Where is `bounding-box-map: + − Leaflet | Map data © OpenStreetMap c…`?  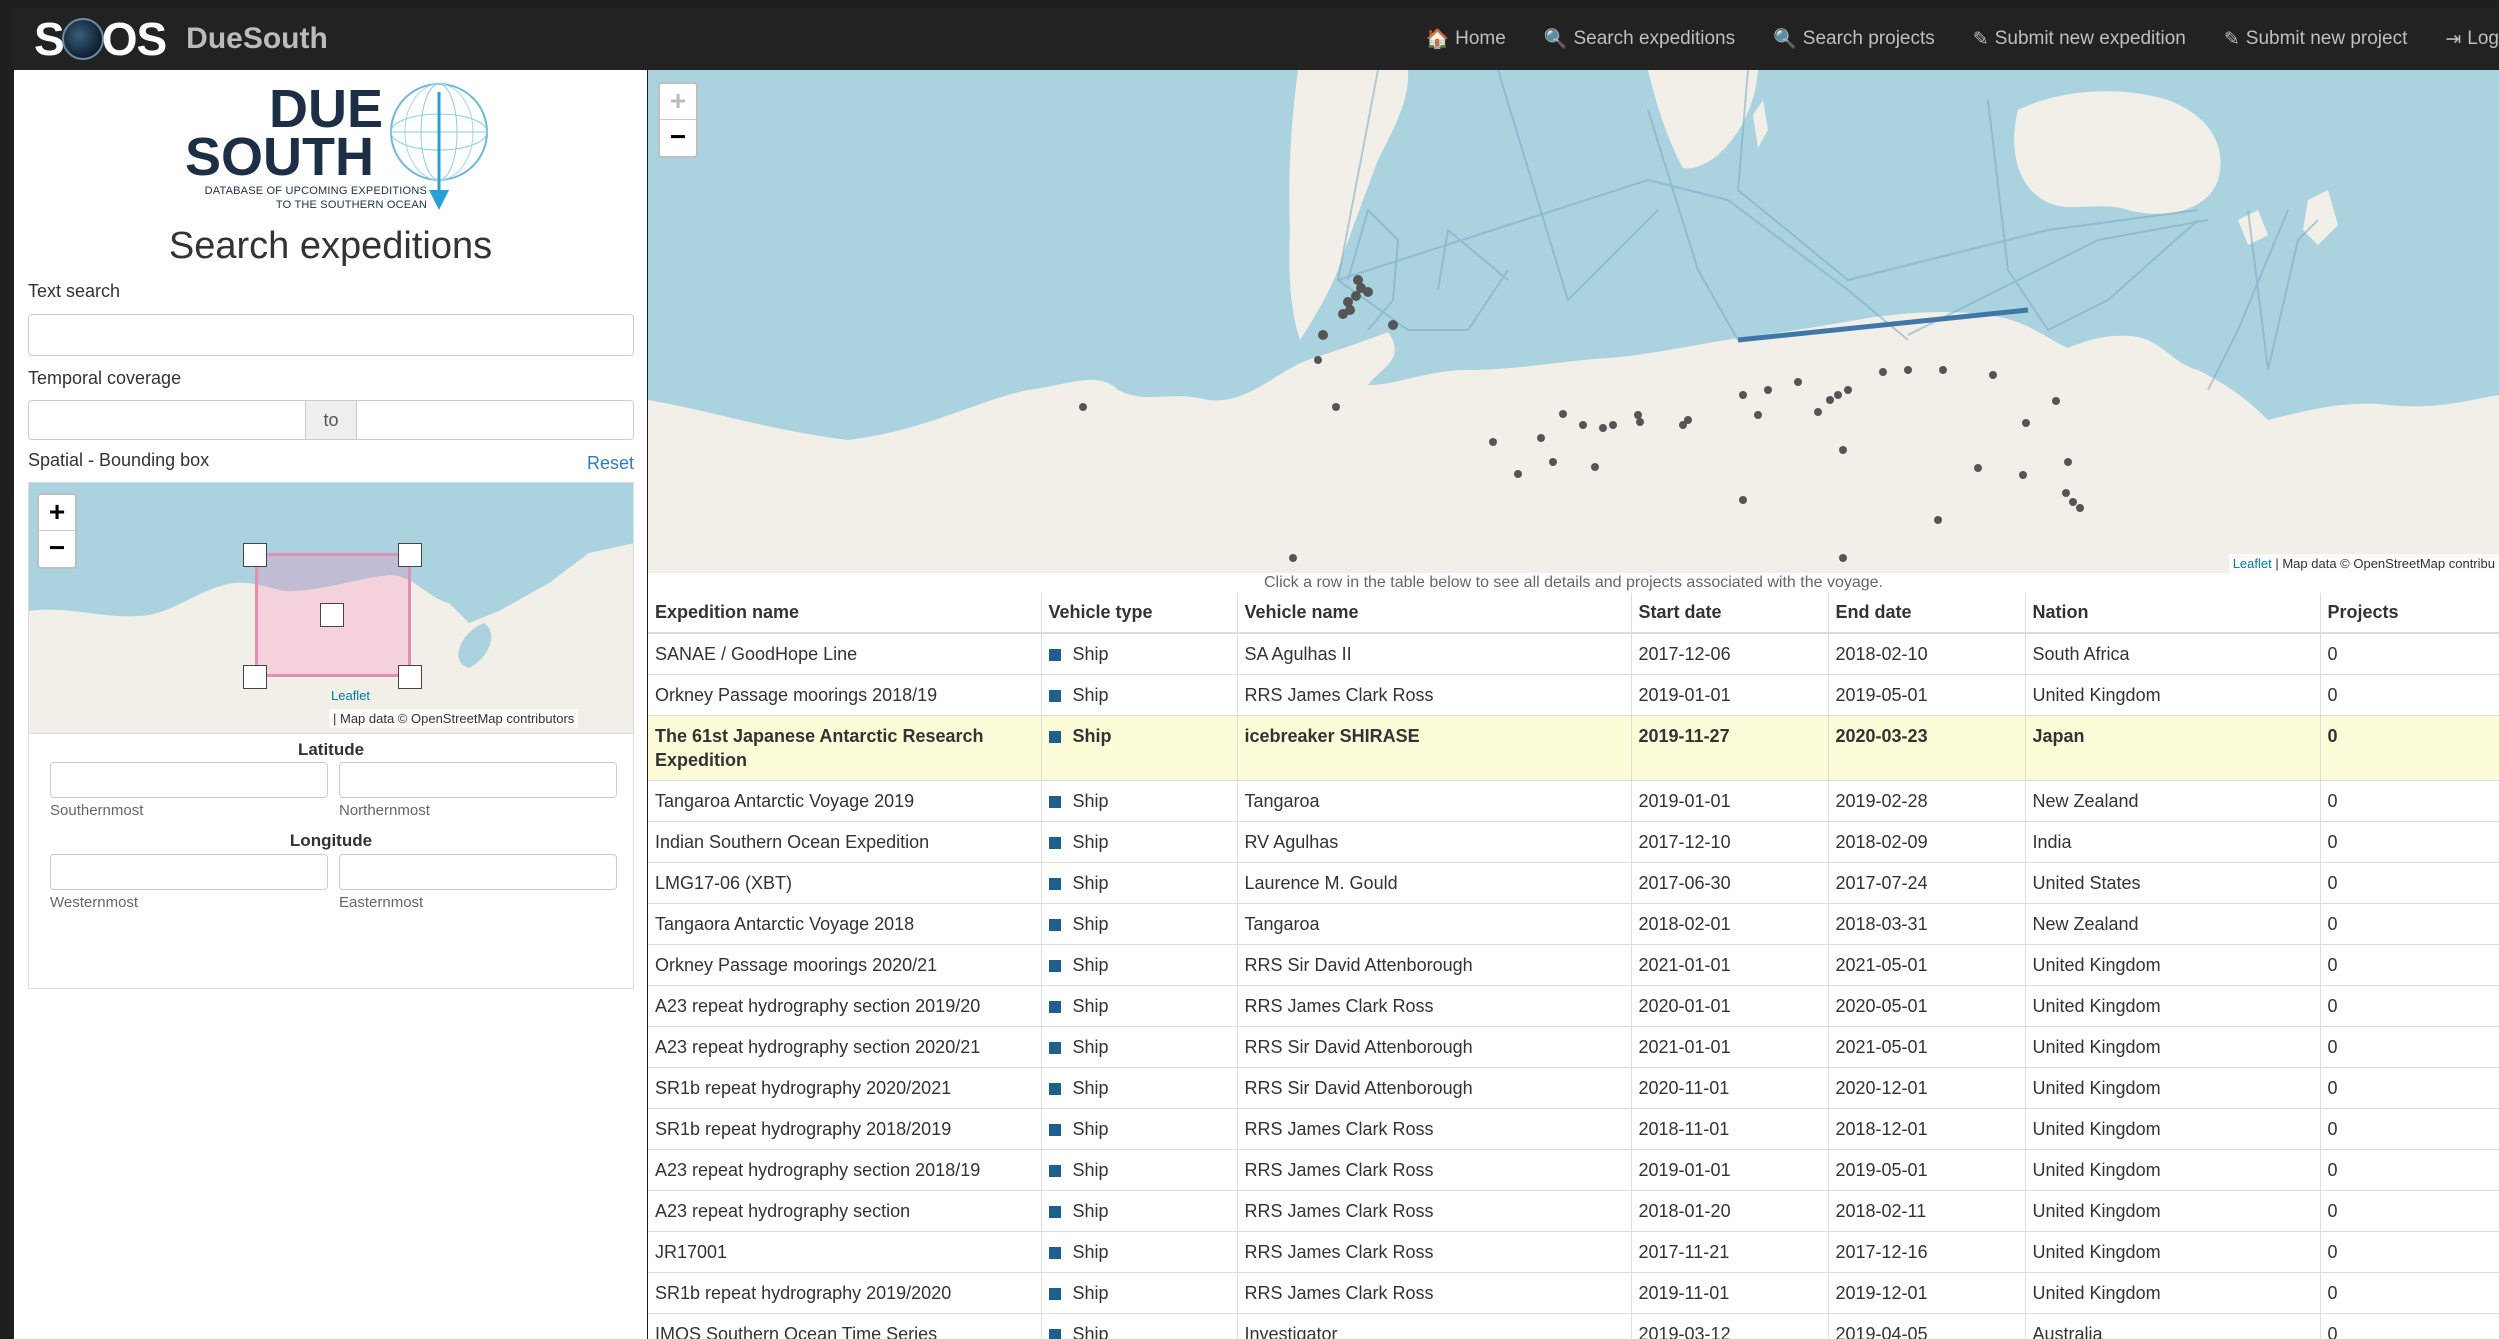 bounding-box-map: + − Leaflet | Map data © OpenStreetMap c… is located at coordinates (331, 608).